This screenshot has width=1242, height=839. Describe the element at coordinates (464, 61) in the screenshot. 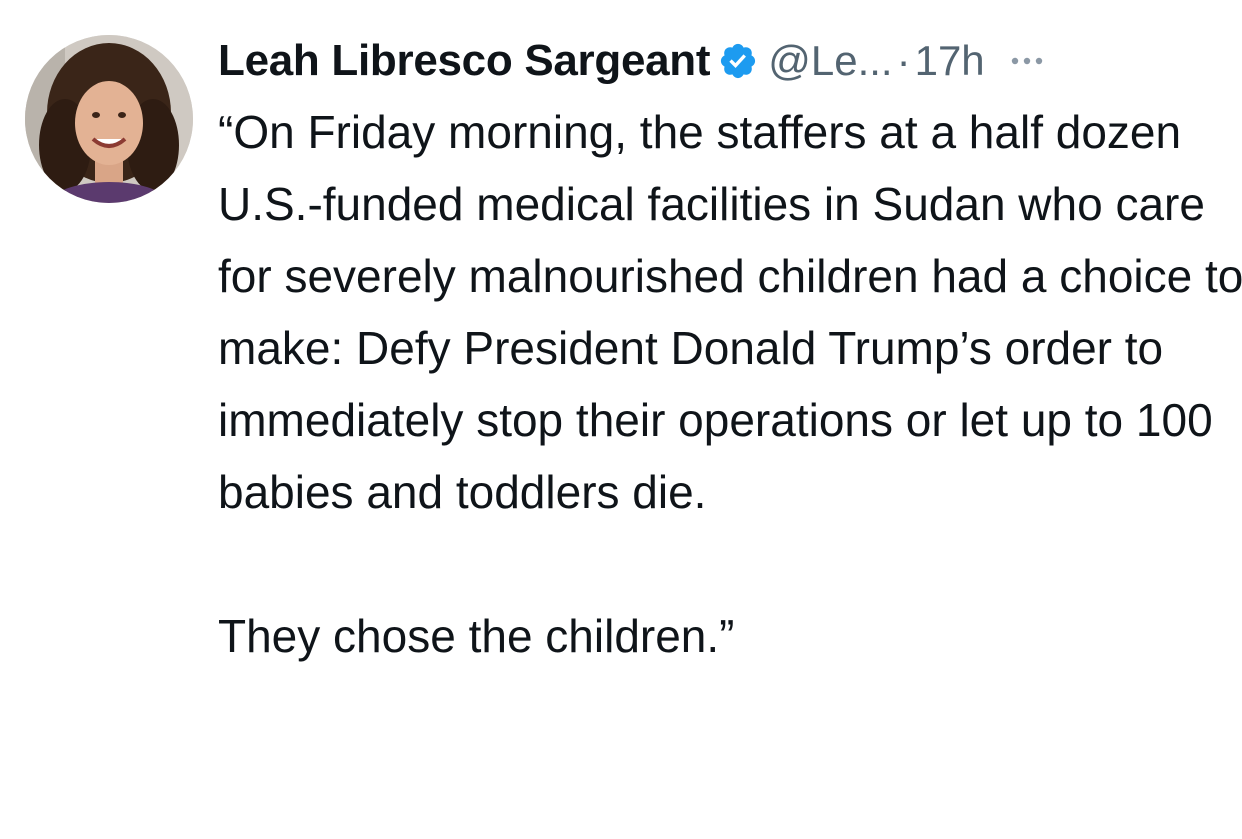

I see `author-display-name: Leah Libresco Sargeant` at that location.